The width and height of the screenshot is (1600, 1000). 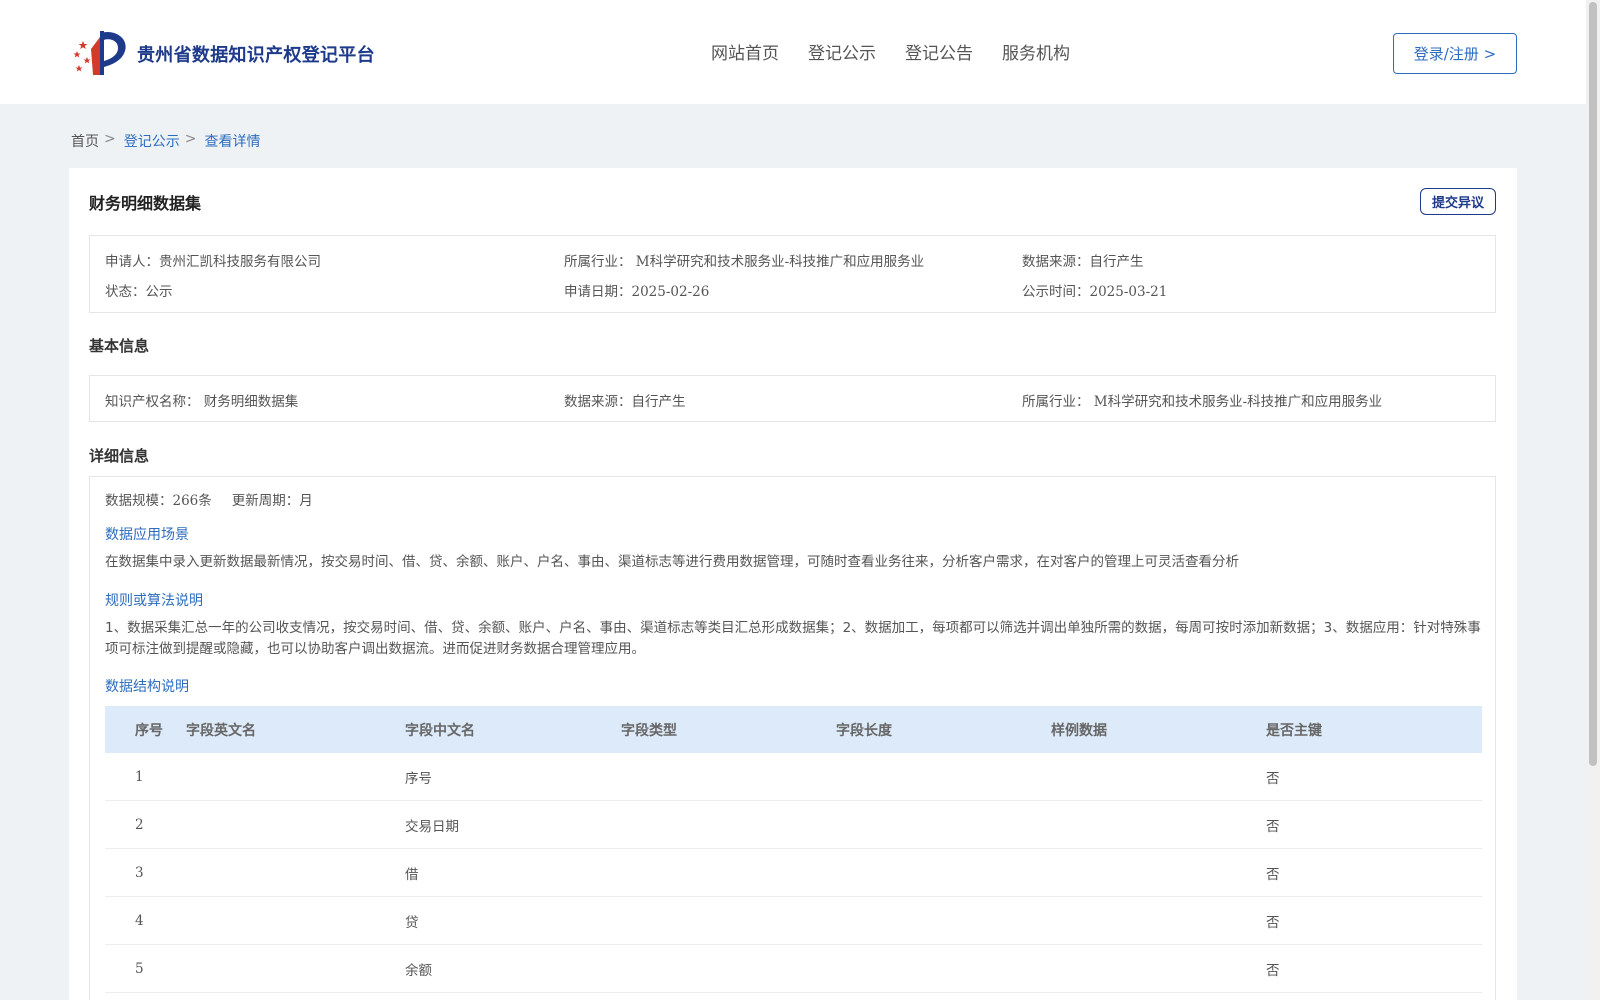 What do you see at coordinates (793, 921) in the screenshot?
I see `table-row: 4 贷 否` at bounding box center [793, 921].